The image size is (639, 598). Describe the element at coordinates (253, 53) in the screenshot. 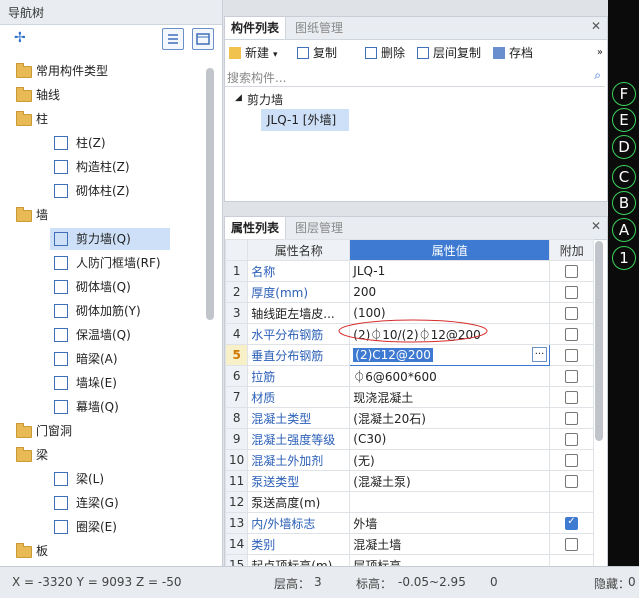

I see `new-button: 新建 ▾` at that location.